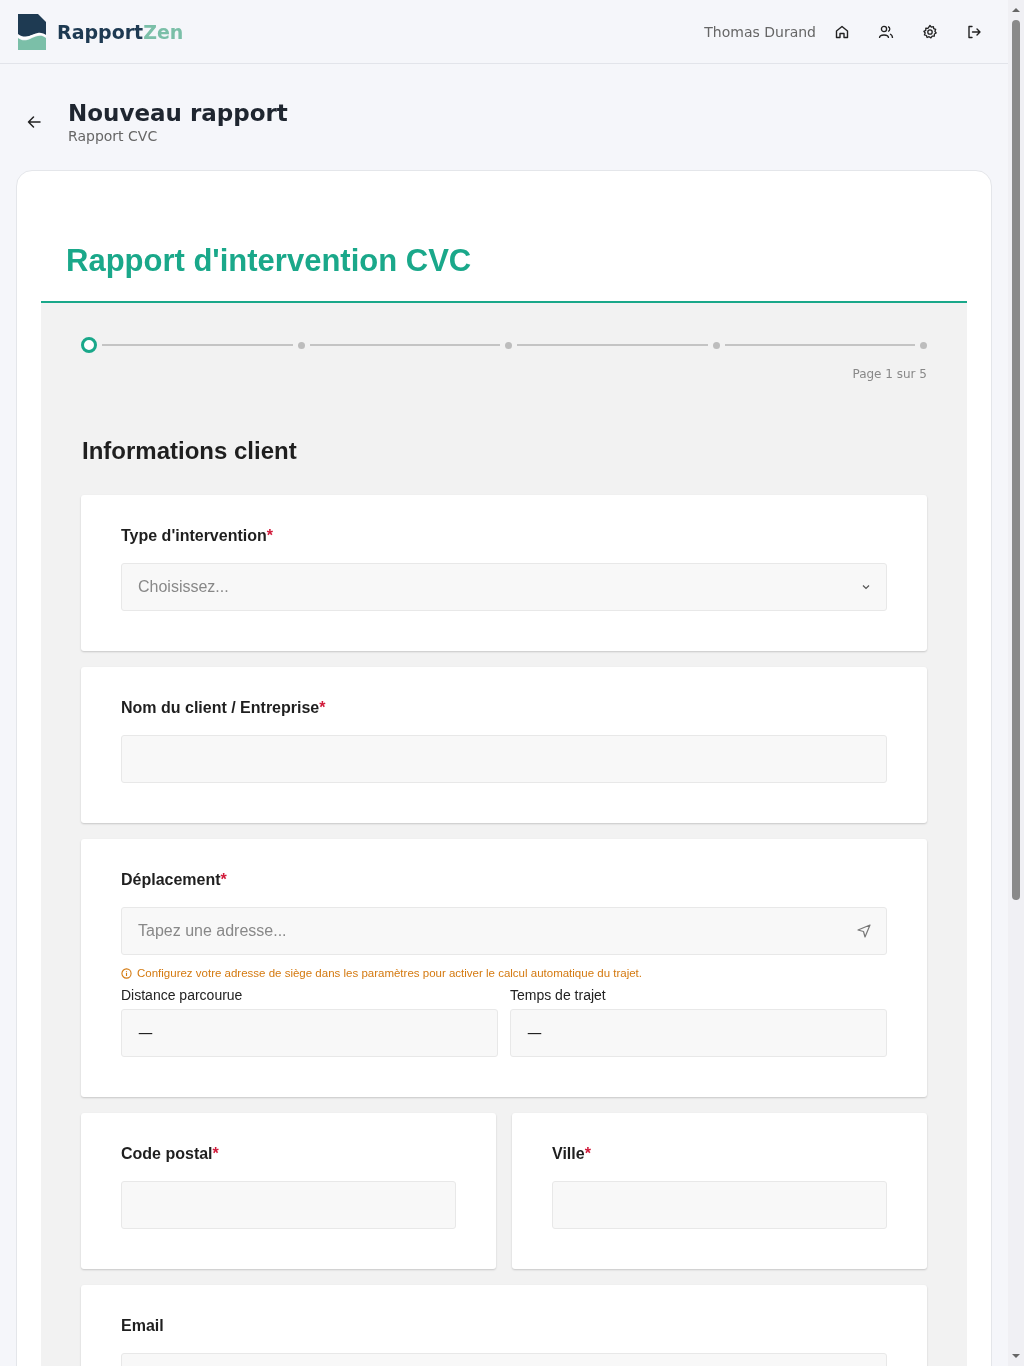 The image size is (1024, 1366). I want to click on logo-icon, so click(32, 31).